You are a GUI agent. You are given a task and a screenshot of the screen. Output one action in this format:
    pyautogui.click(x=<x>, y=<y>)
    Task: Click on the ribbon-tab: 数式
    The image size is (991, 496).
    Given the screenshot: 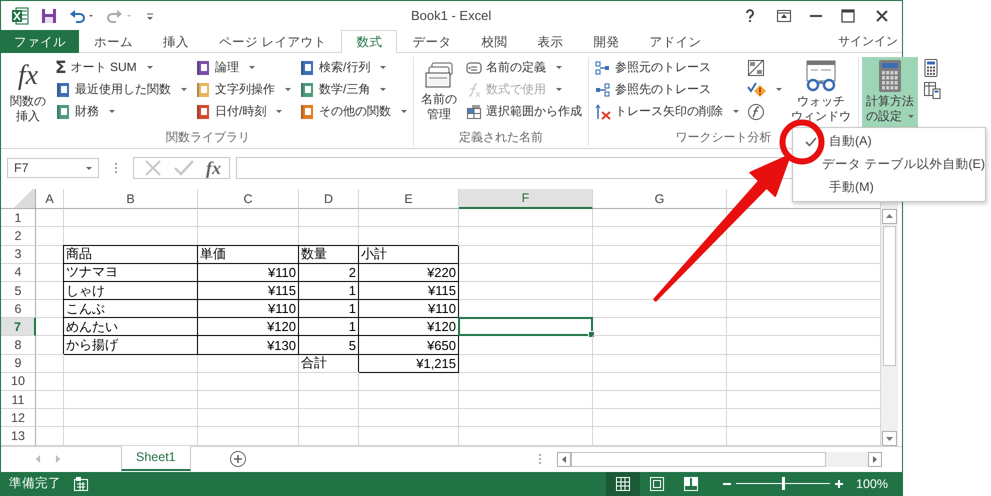 What is the action you would take?
    pyautogui.click(x=369, y=41)
    